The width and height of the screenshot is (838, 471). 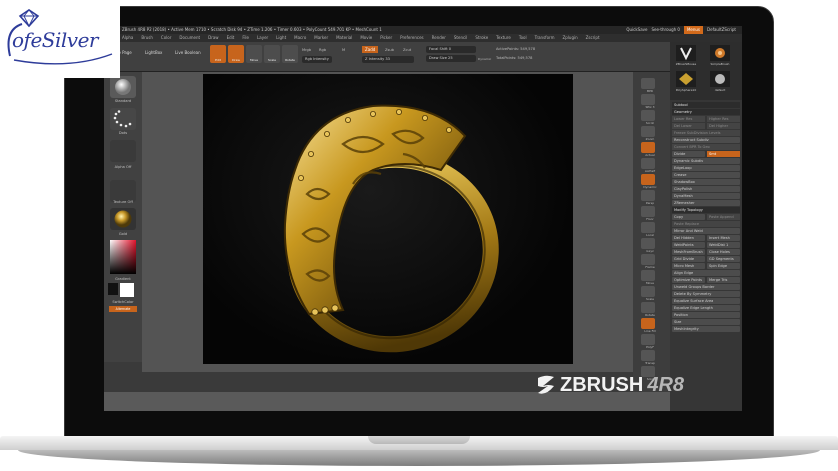 What do you see at coordinates (123, 151) in the screenshot?
I see `alpha-thumb` at bounding box center [123, 151].